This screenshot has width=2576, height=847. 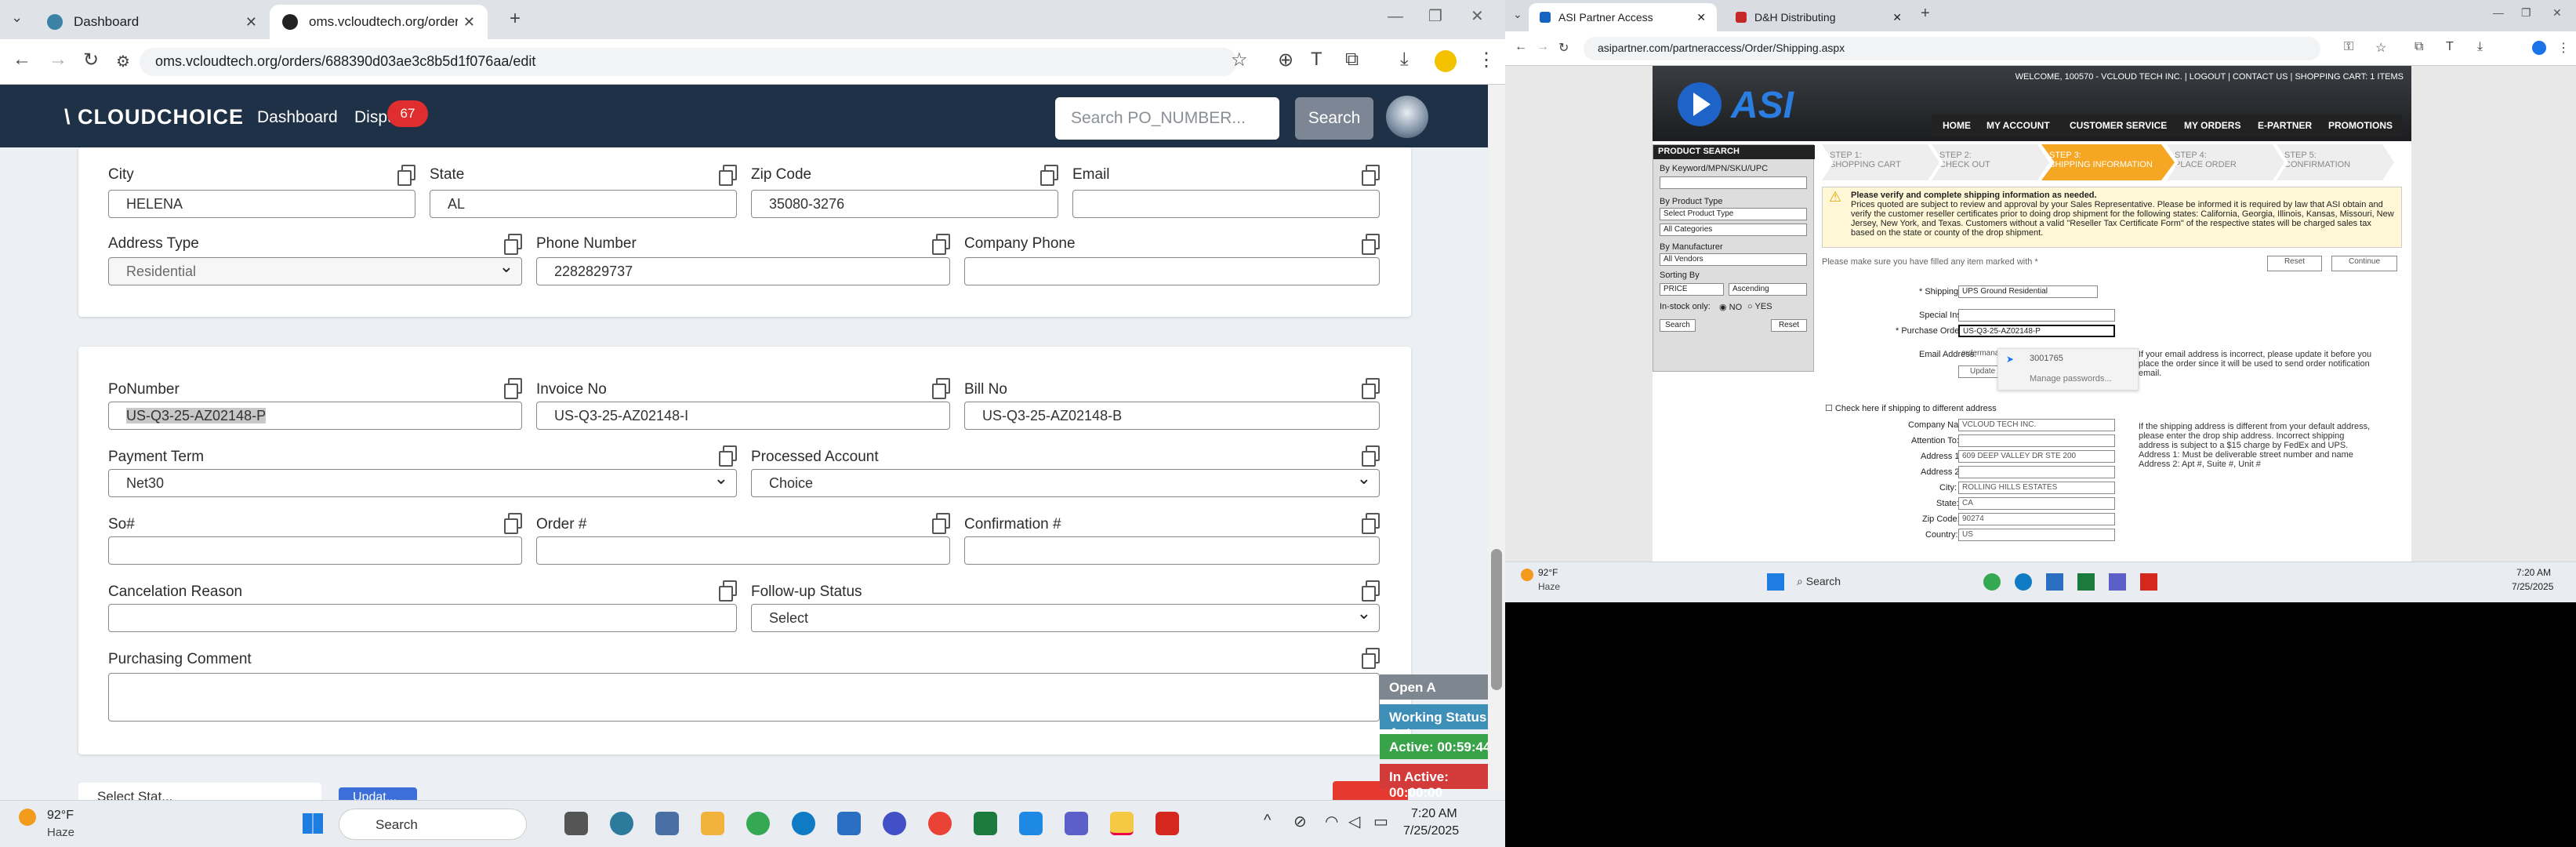 What do you see at coordinates (516, 19) in the screenshot?
I see `new-tab-icon: +` at bounding box center [516, 19].